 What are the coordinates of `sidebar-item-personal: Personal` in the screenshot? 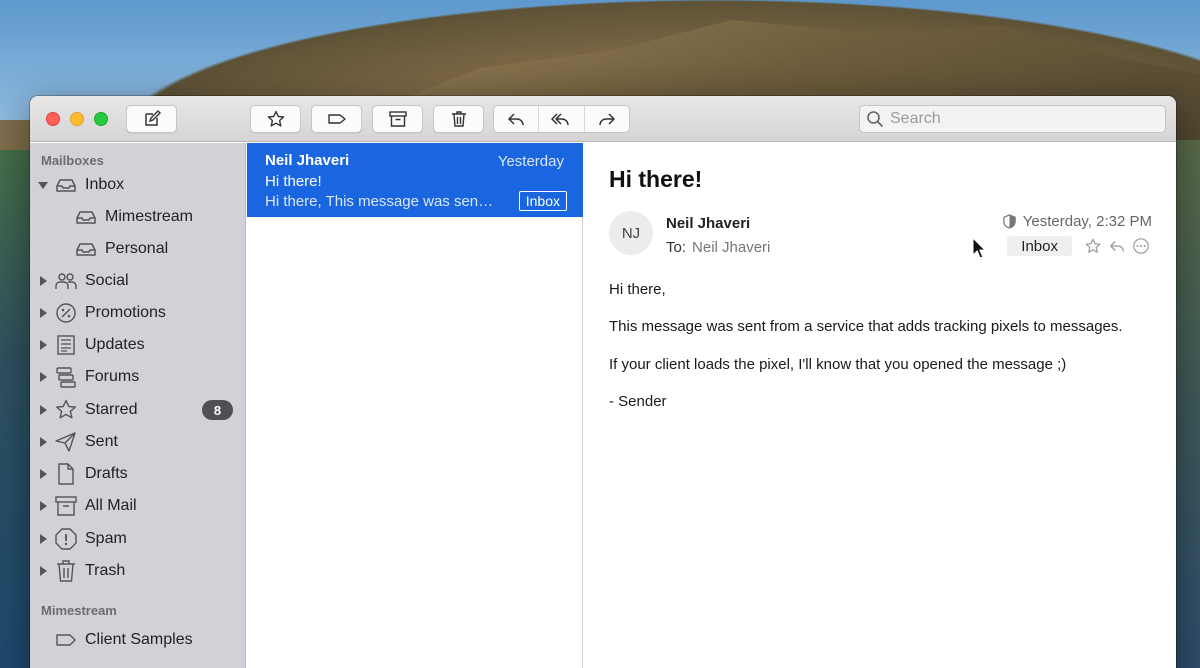 It's located at (138, 249).